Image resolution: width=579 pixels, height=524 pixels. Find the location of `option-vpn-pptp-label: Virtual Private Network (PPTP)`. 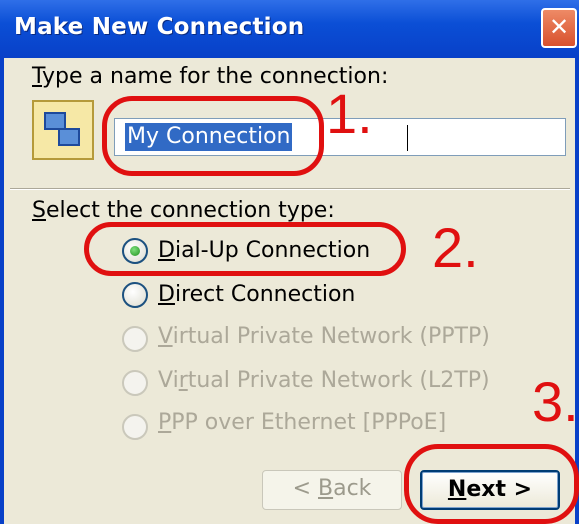

option-vpn-pptp-label: Virtual Private Network (PPTP) is located at coordinates (324, 336).